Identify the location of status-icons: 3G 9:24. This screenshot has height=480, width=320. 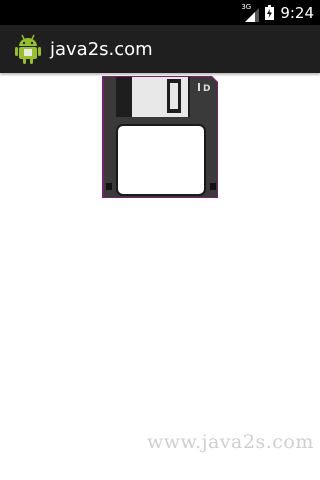
(277, 12).